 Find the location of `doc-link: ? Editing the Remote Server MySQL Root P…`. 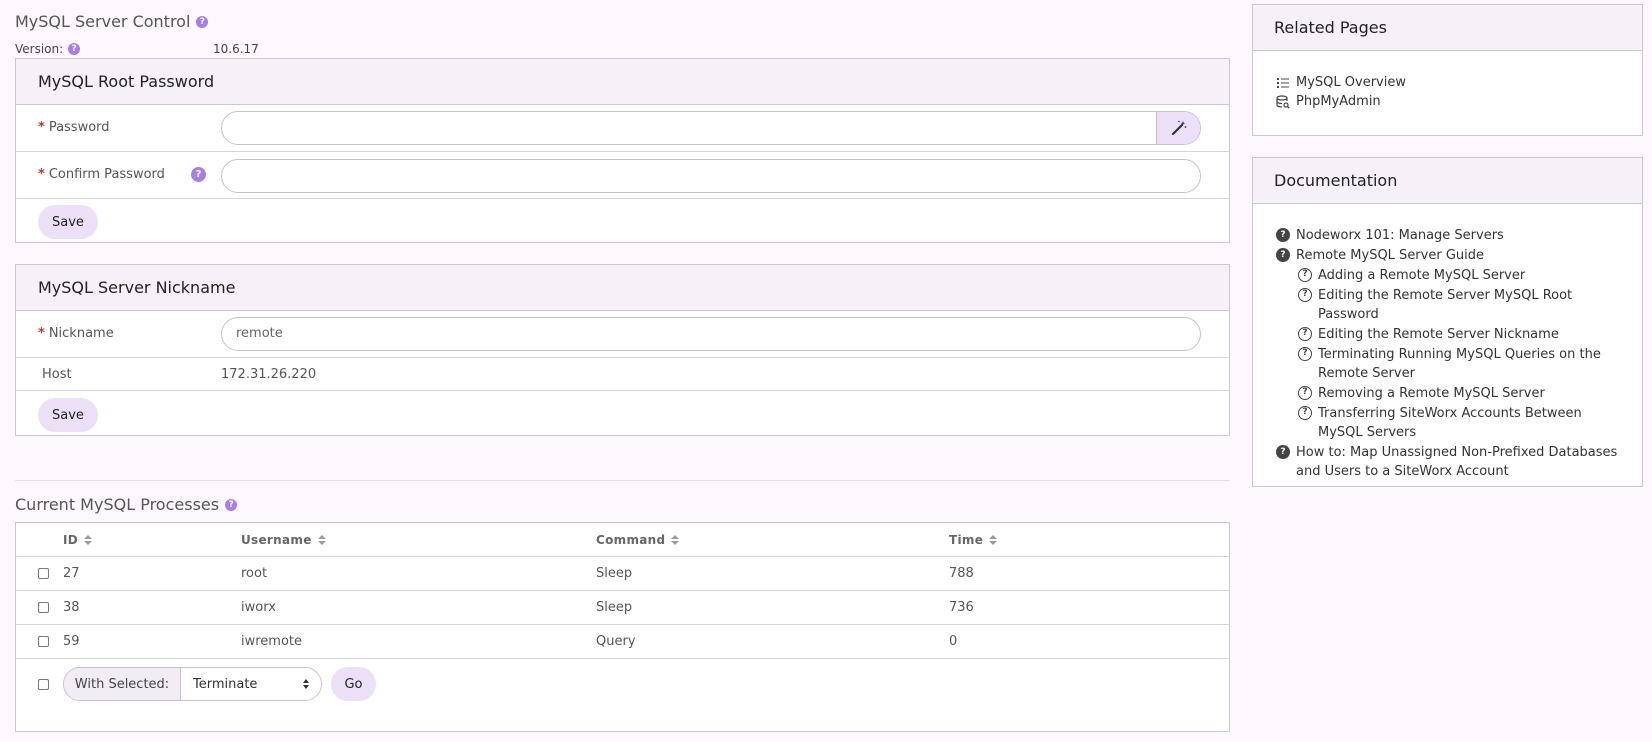

doc-link: ? Editing the Remote Server MySQL Root P… is located at coordinates (1462, 305).